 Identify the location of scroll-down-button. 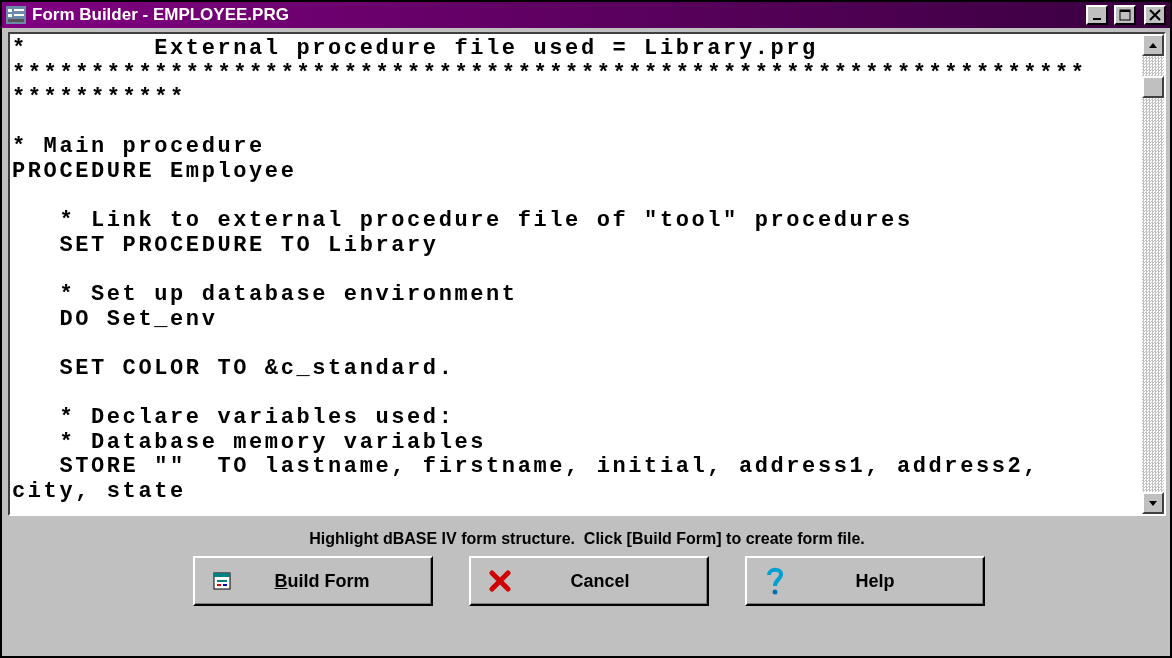
(1153, 503).